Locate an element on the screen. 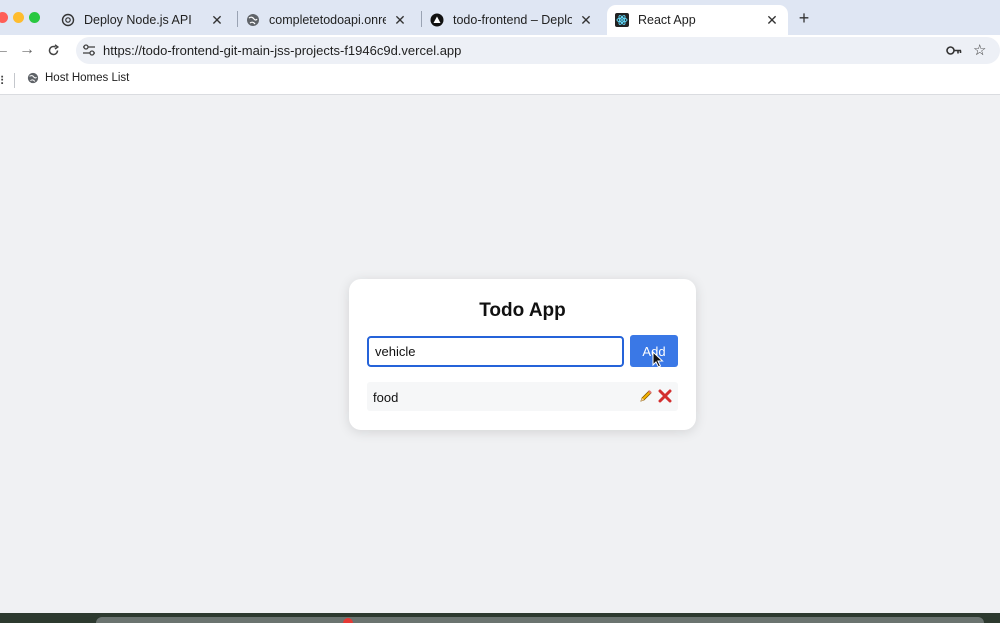 This screenshot has height=623, width=1000. dock-shelf is located at coordinates (540, 620).